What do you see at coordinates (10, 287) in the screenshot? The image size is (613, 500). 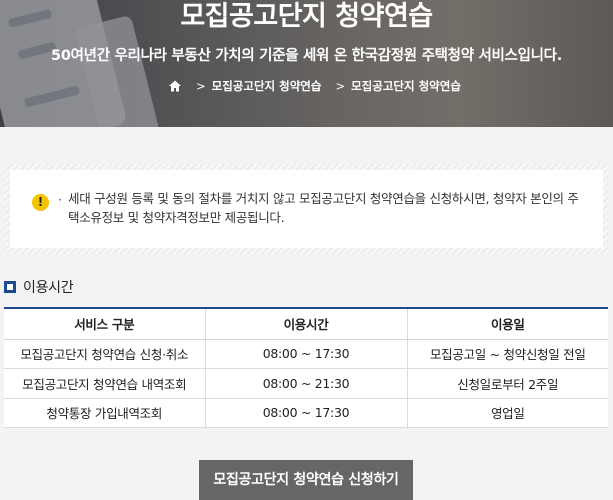 I see `section-marker-icon` at bounding box center [10, 287].